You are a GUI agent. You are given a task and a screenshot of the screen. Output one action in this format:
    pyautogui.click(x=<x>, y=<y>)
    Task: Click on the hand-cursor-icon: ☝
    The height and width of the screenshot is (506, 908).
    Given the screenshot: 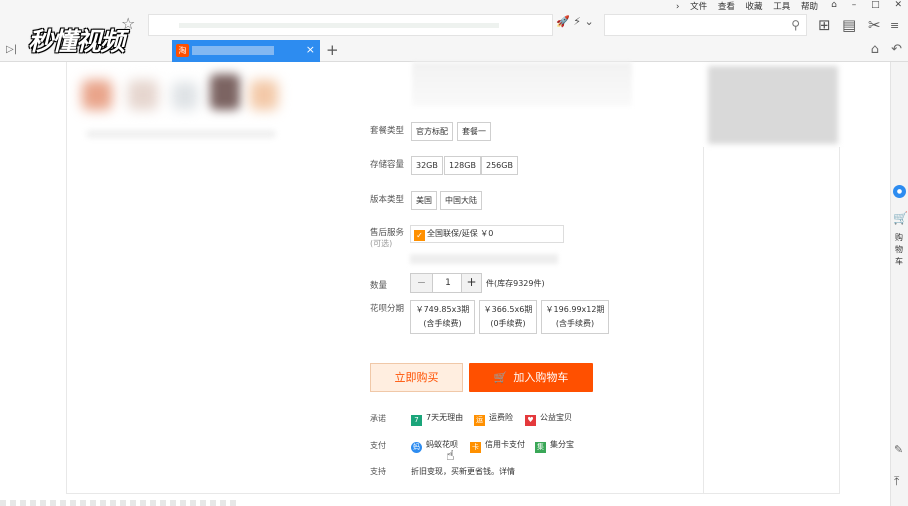 What is the action you would take?
    pyautogui.click(x=450, y=456)
    